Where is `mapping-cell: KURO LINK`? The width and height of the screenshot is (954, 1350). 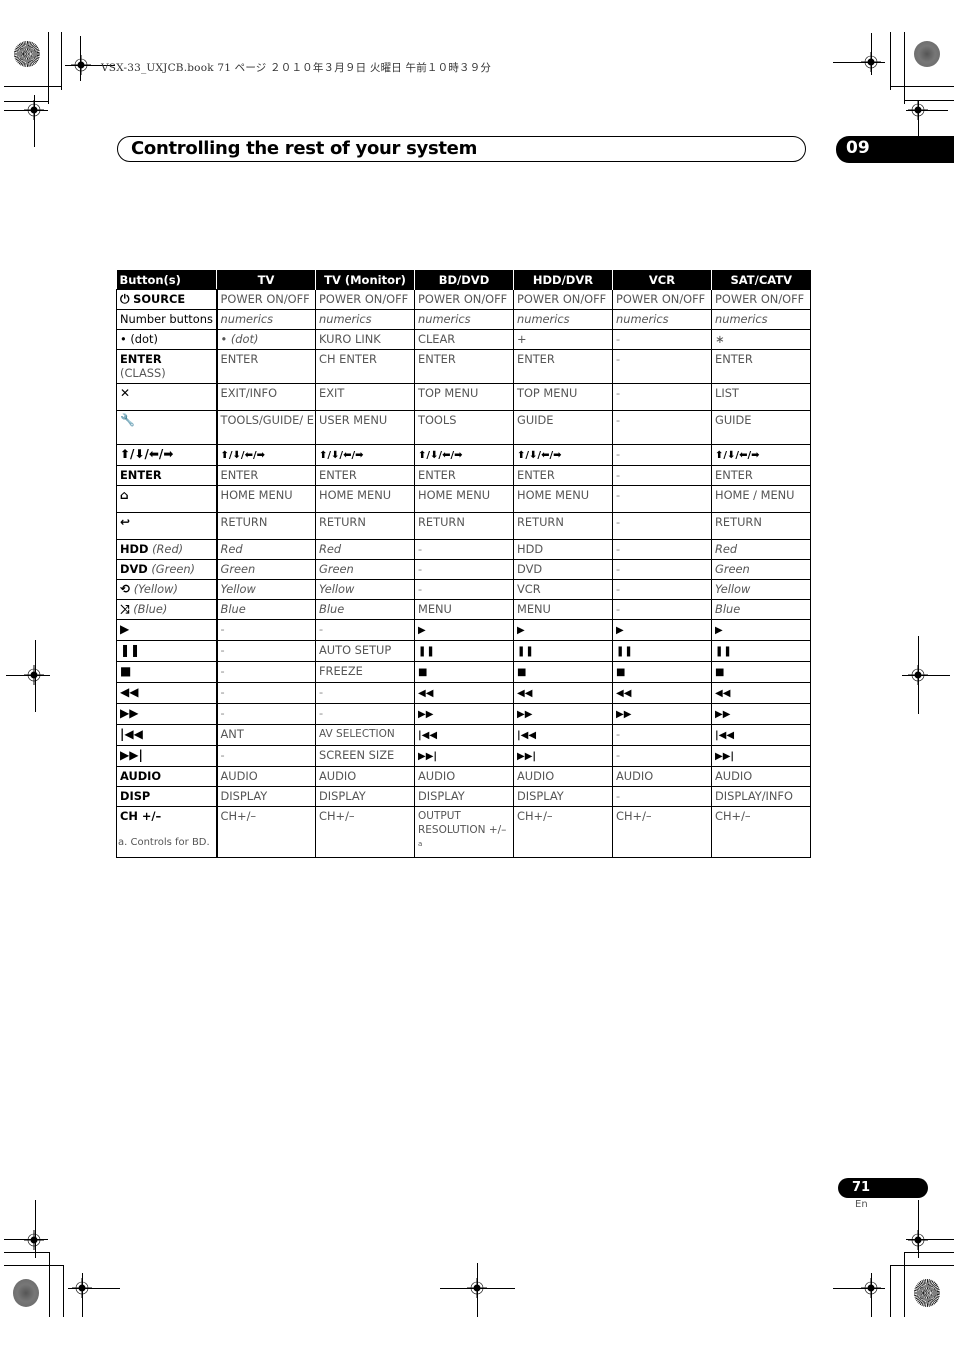 mapping-cell: KURO LINK is located at coordinates (365, 339).